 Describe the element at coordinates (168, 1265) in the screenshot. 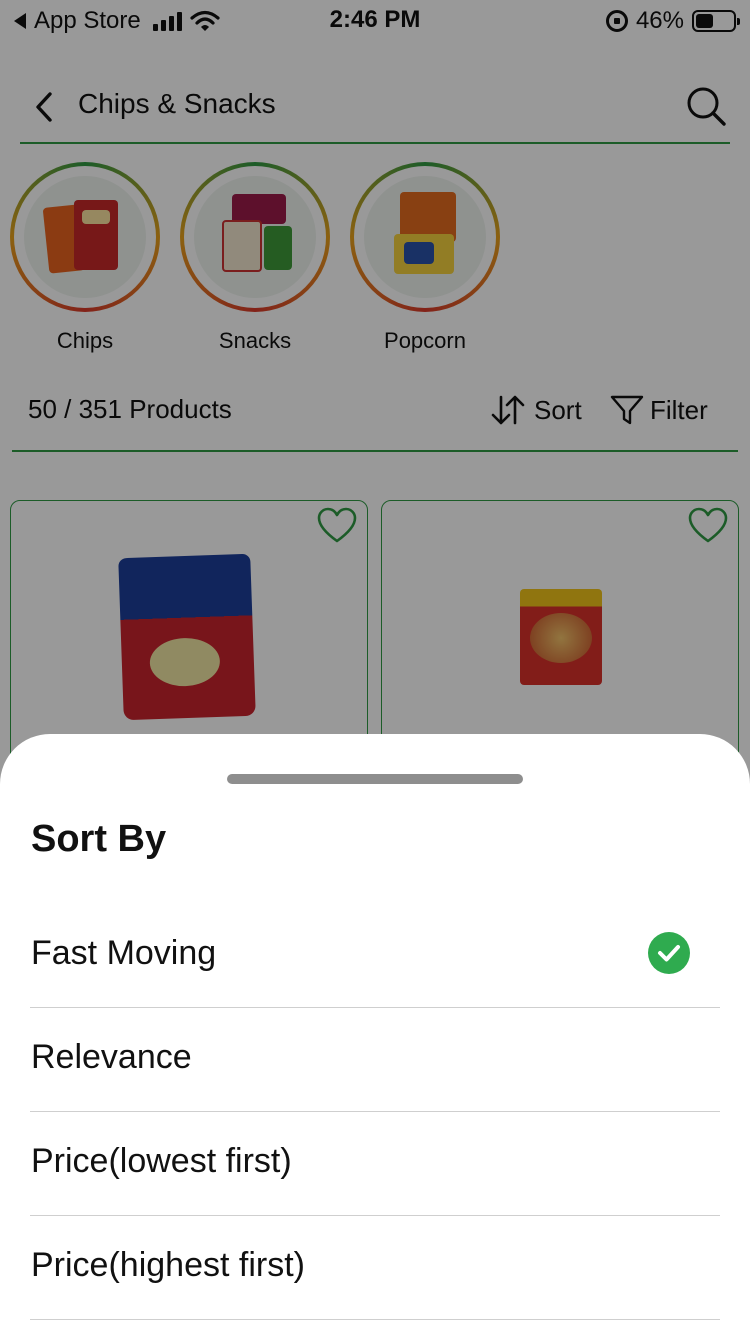

I see `sort-option-label: Price(highest first)` at that location.